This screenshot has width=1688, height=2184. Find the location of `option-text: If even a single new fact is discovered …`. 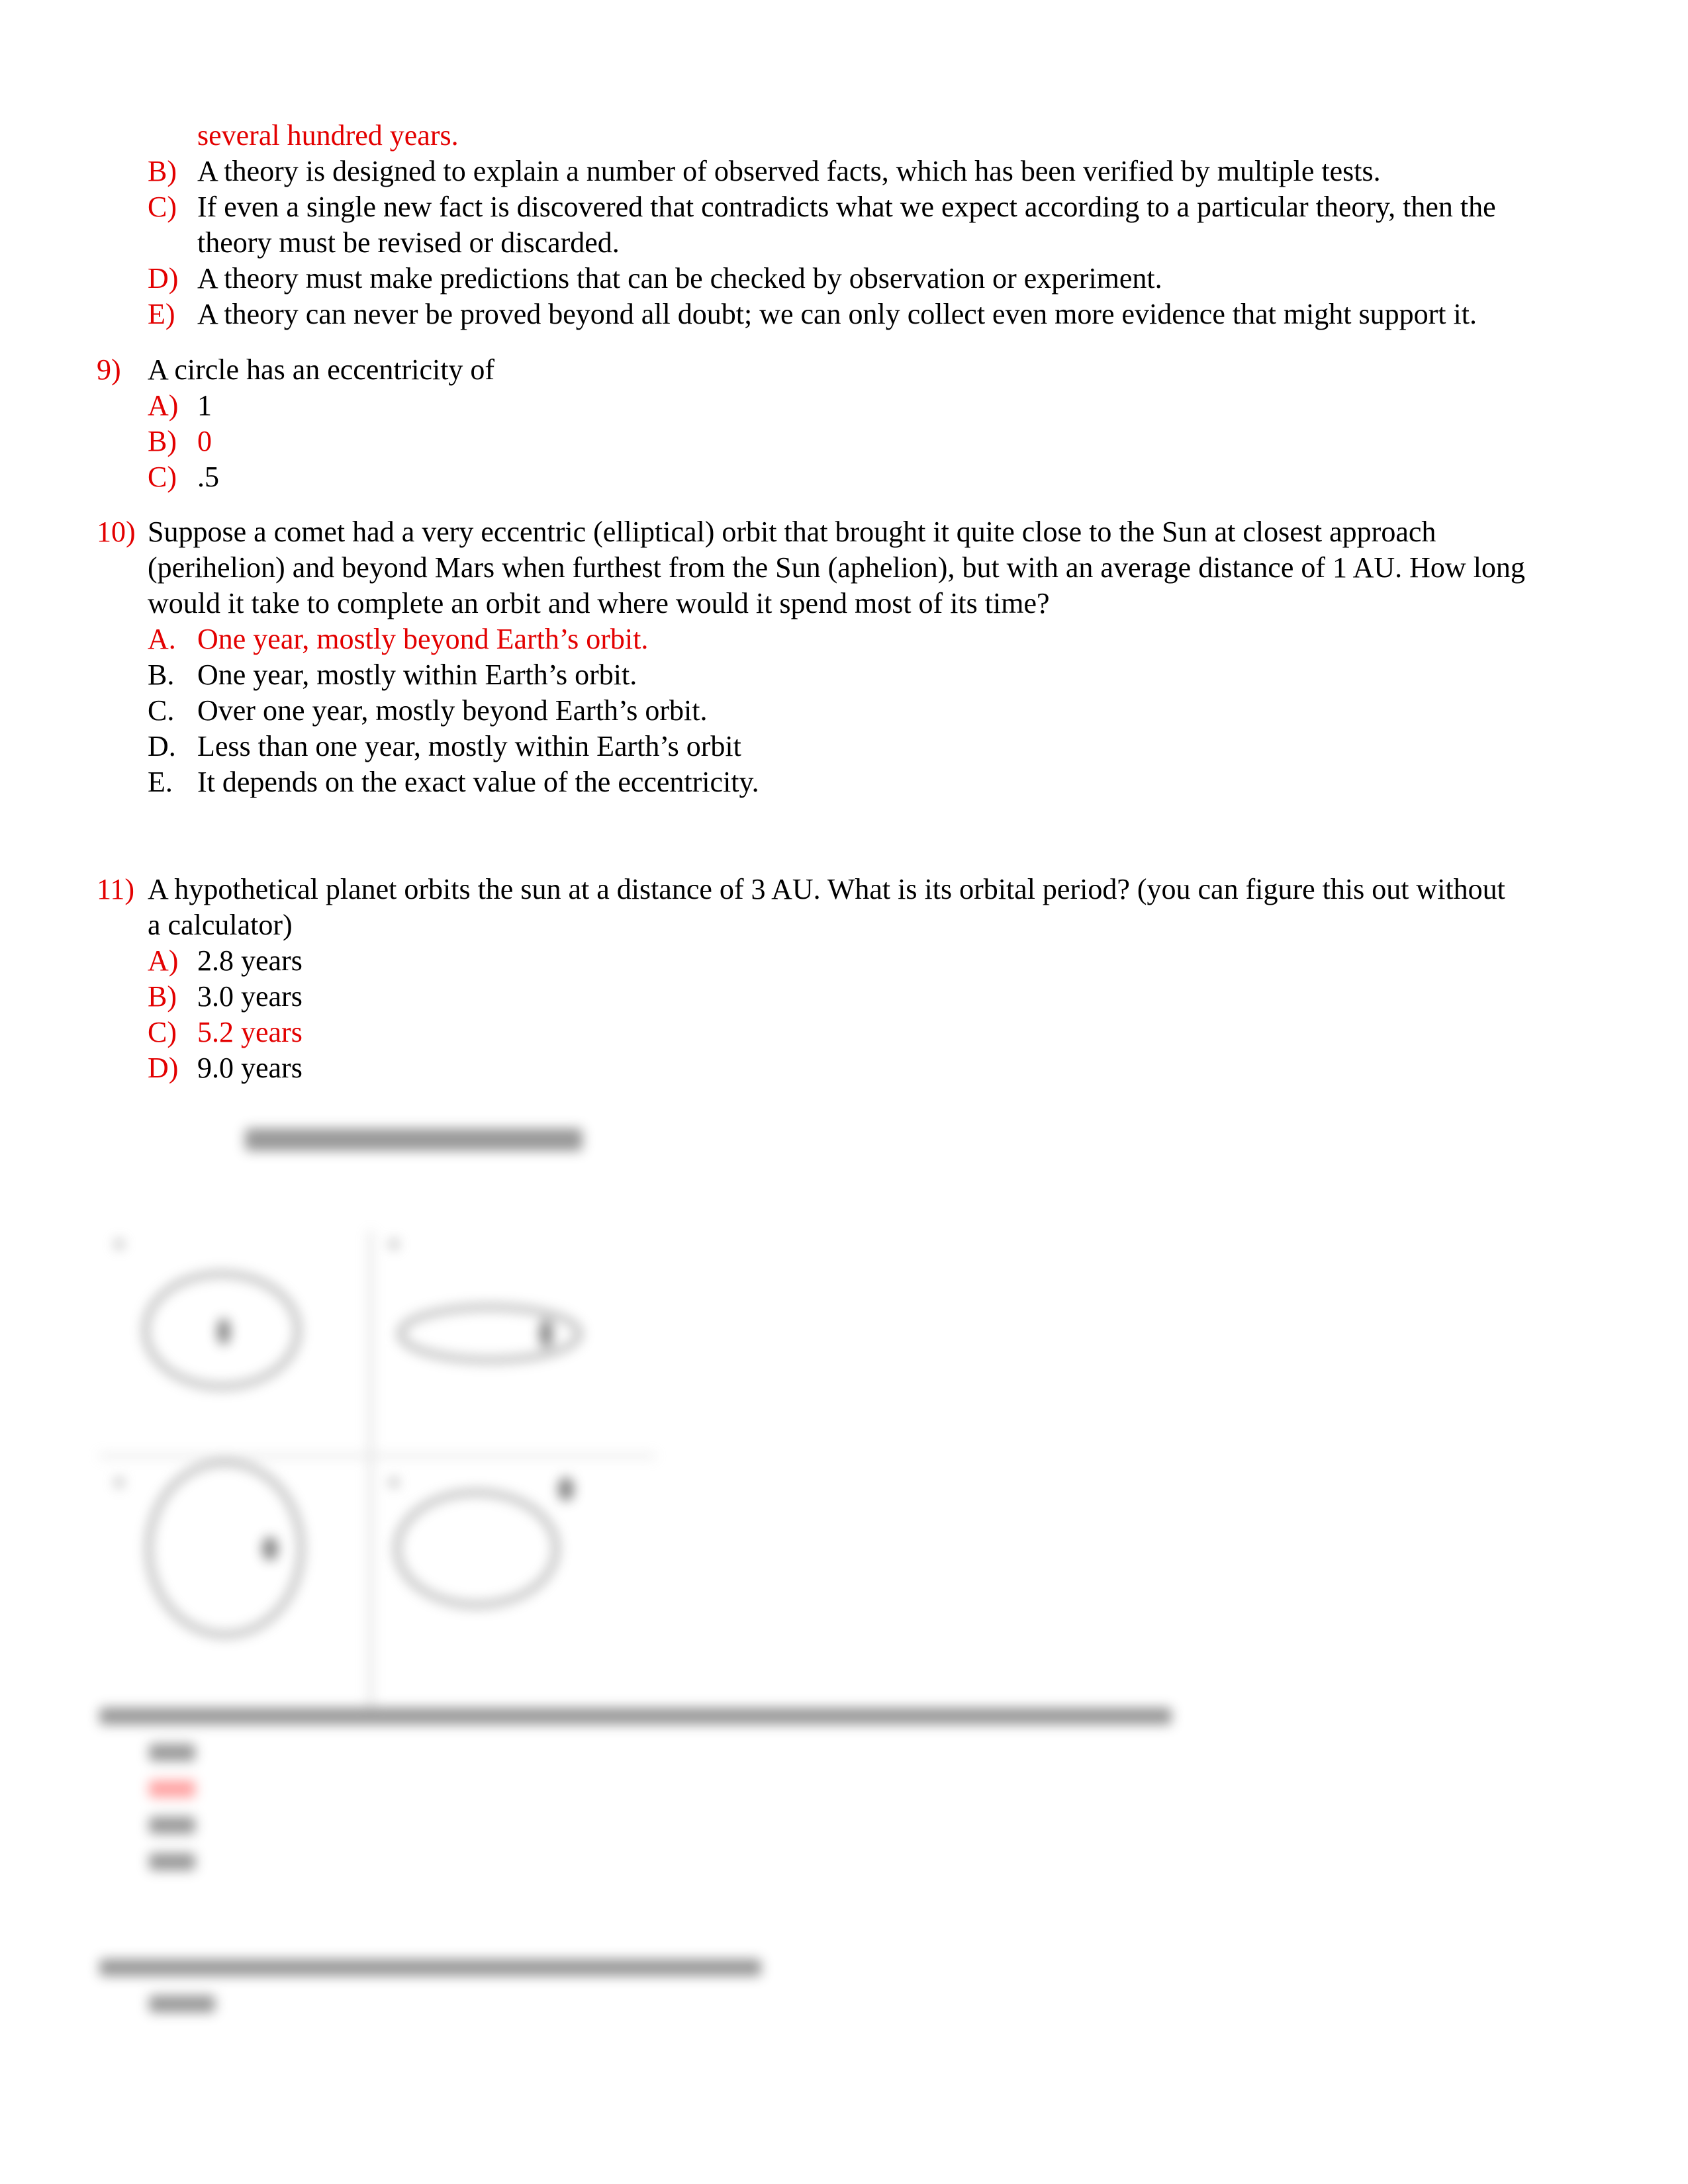

option-text: If even a single new fact is discovered … is located at coordinates (846, 207).